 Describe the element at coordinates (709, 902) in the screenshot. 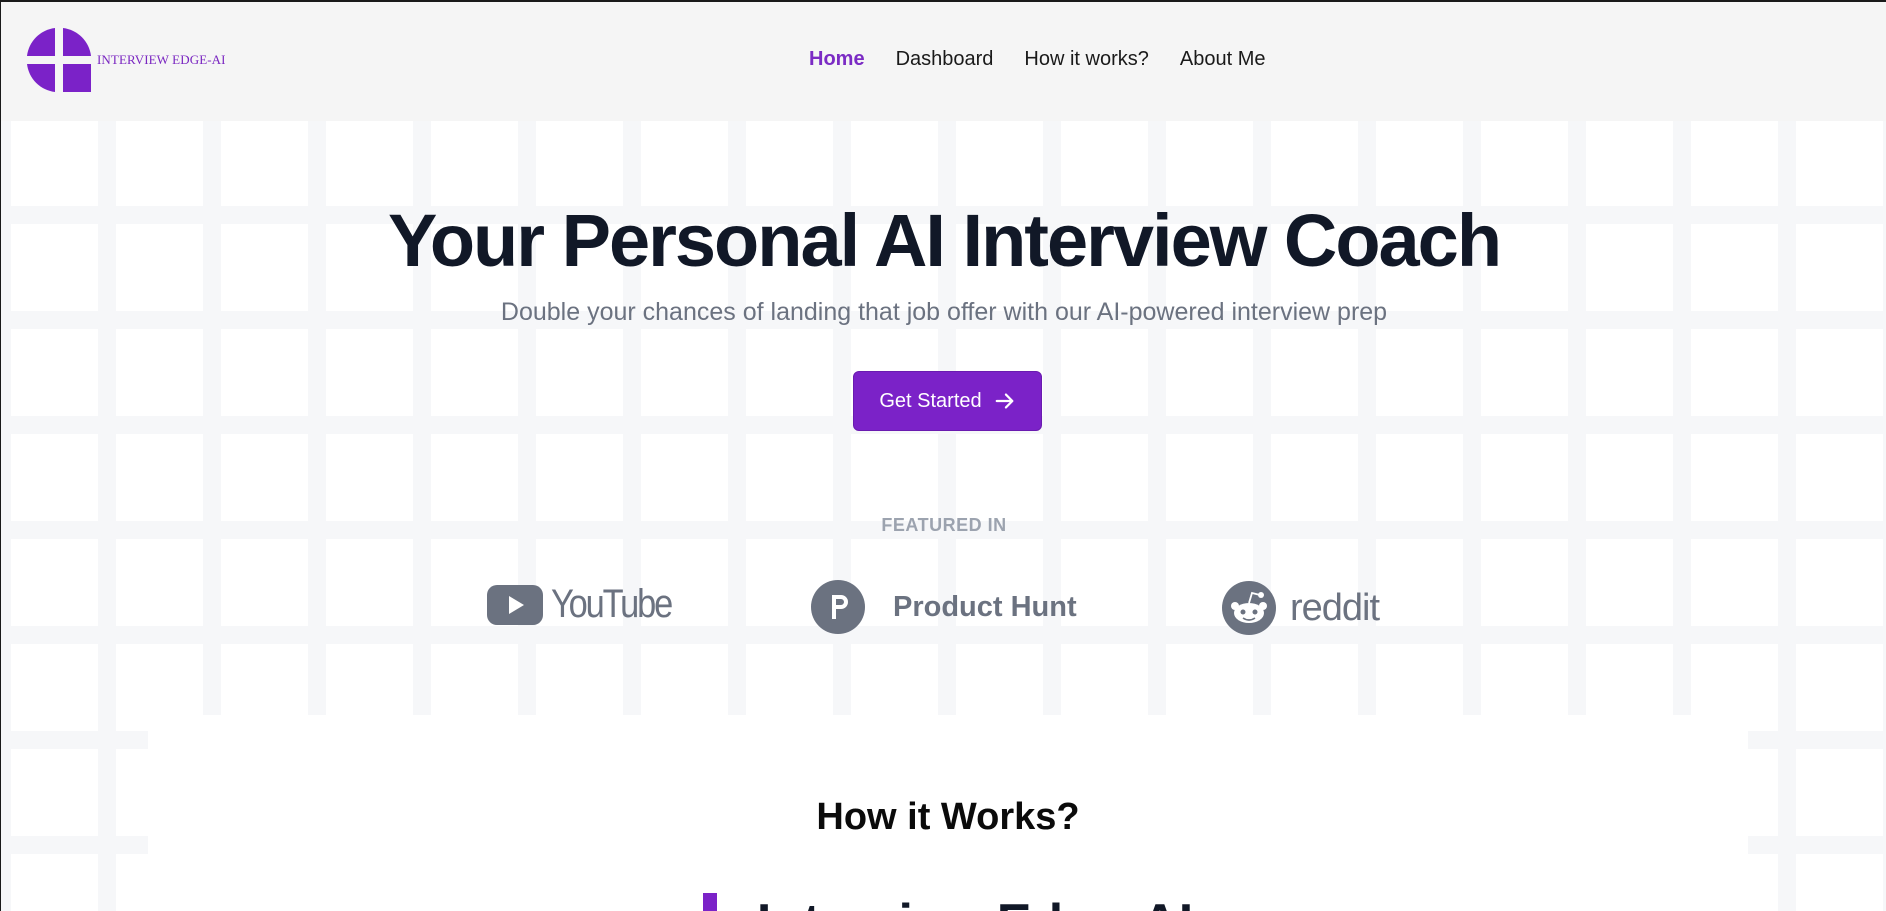

I see `accent-bar` at that location.